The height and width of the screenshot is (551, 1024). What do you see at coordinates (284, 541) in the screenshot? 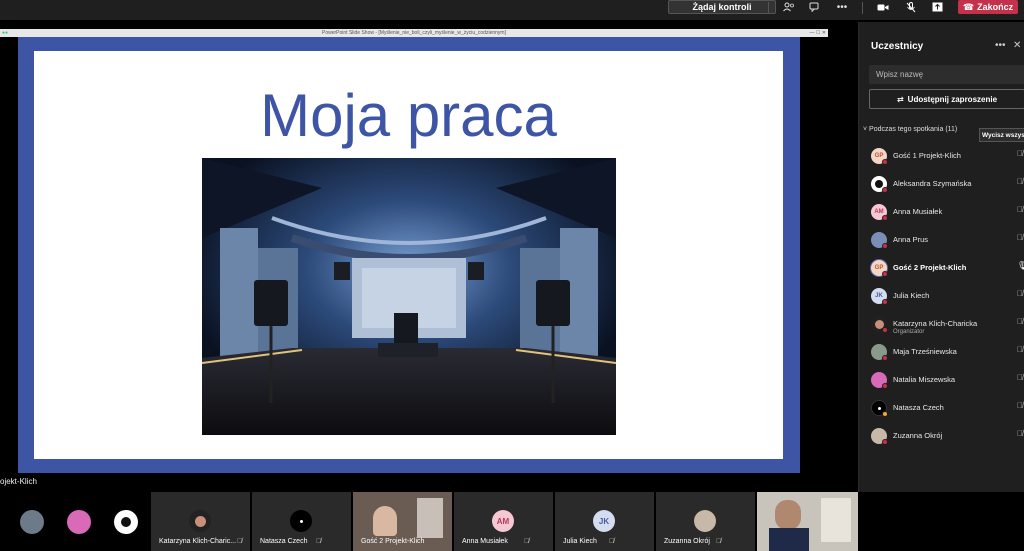
I see `tile-name: Natasza Czech` at bounding box center [284, 541].